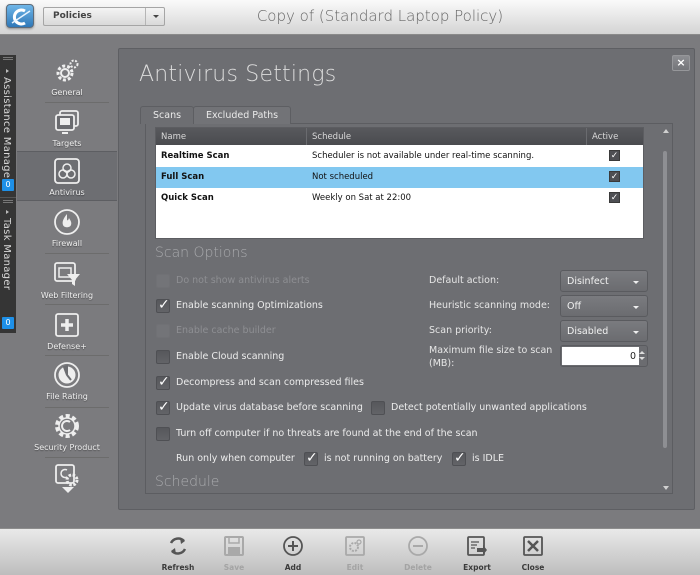  What do you see at coordinates (67, 128) in the screenshot?
I see `nav-item-targets: Targets` at bounding box center [67, 128].